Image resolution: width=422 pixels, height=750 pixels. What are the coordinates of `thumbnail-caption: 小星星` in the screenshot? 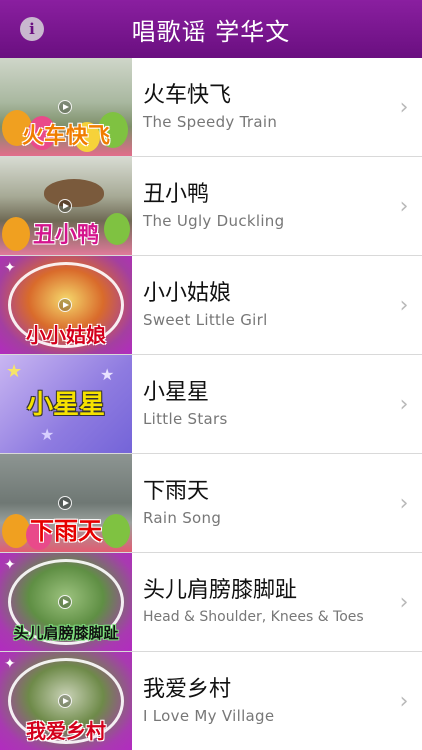 It's located at (65, 405).